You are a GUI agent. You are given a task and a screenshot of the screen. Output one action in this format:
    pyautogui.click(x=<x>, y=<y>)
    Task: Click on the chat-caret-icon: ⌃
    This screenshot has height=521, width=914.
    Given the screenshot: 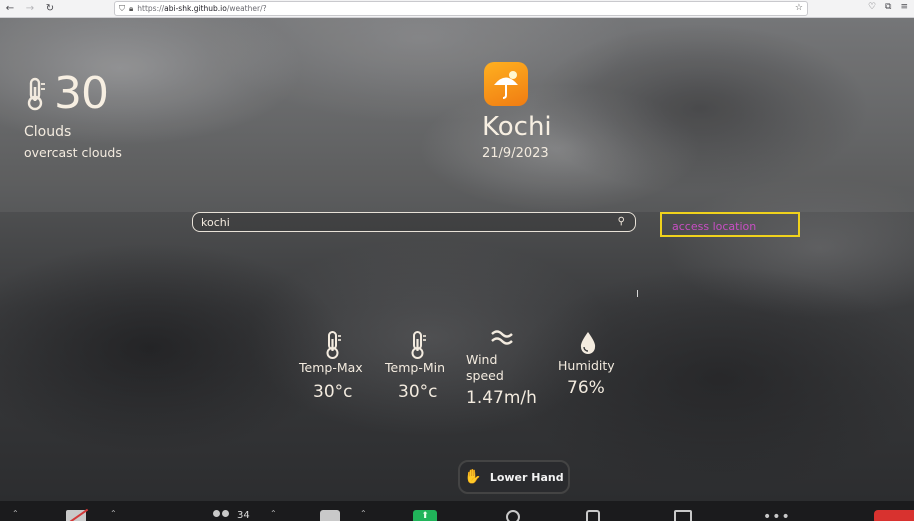 What is the action you would take?
    pyautogui.click(x=363, y=513)
    